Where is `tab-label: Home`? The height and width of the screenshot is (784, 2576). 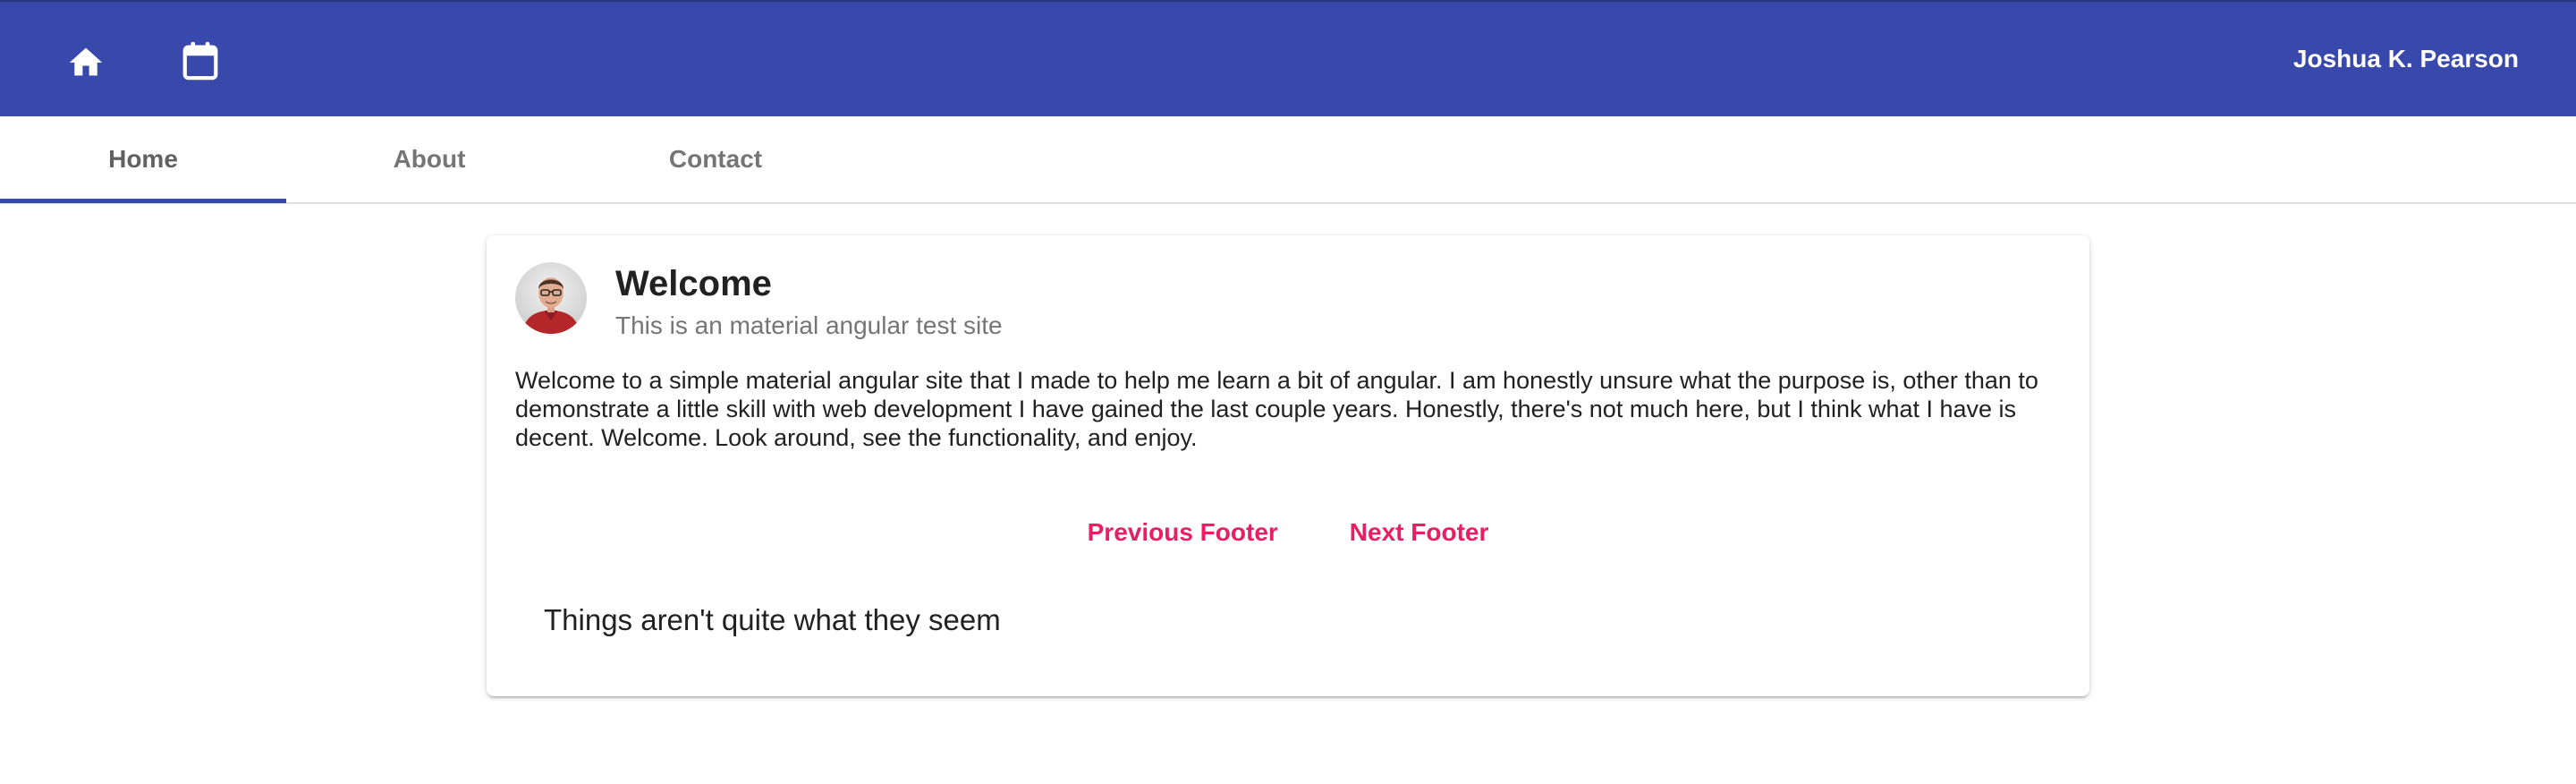 tab-label: Home is located at coordinates (143, 159).